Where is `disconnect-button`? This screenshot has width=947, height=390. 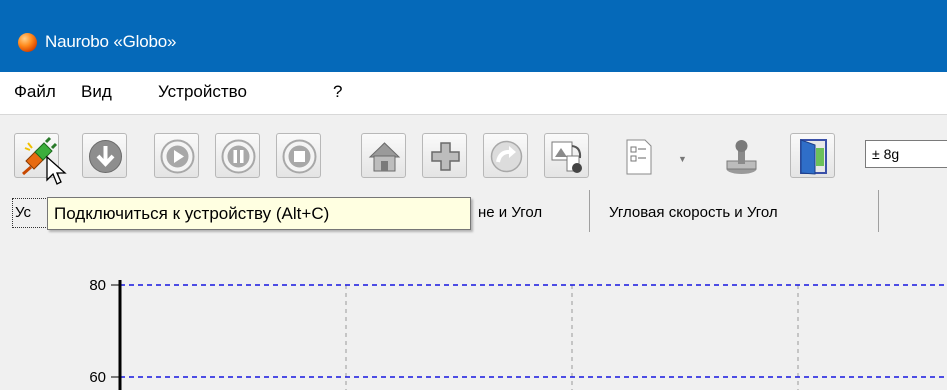 disconnect-button is located at coordinates (104, 155).